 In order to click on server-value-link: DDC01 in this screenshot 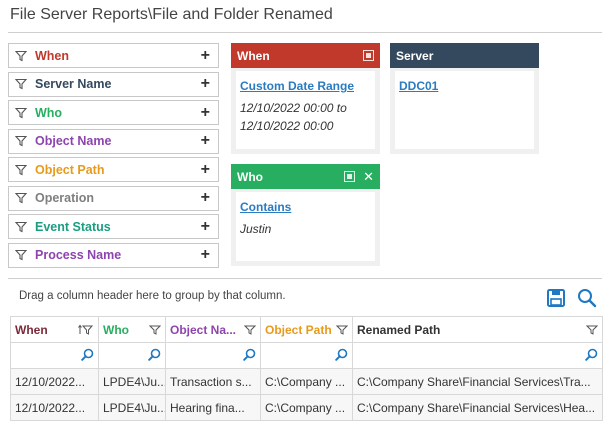, I will do `click(418, 86)`.